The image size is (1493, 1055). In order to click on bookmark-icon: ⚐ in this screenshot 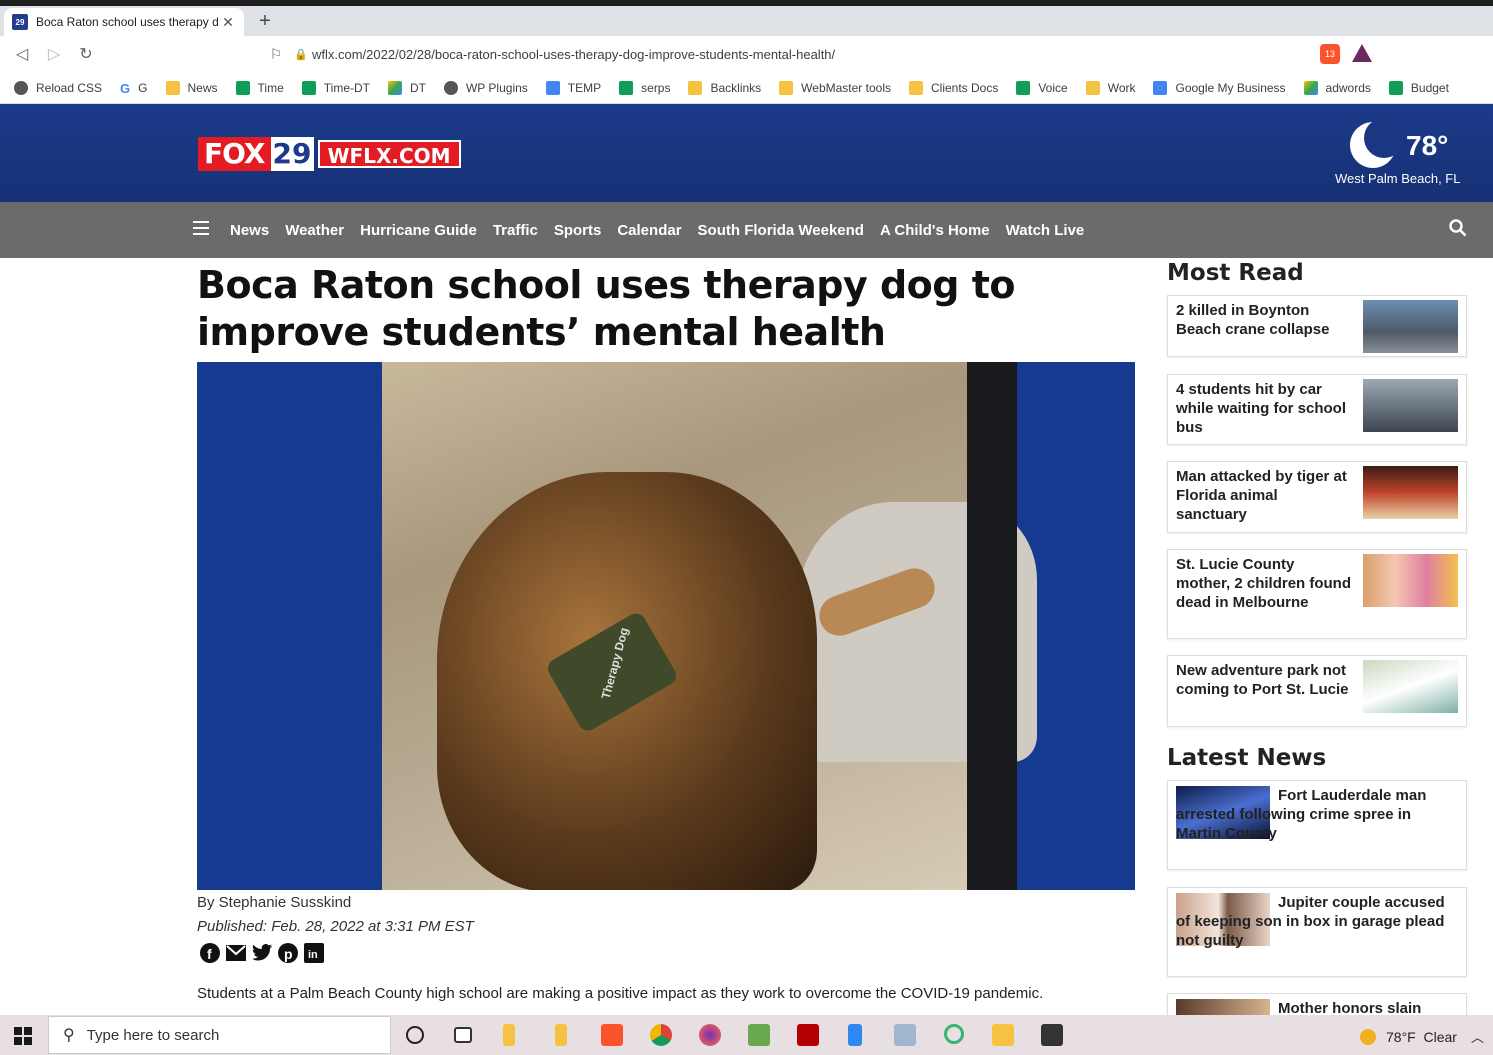, I will do `click(276, 54)`.